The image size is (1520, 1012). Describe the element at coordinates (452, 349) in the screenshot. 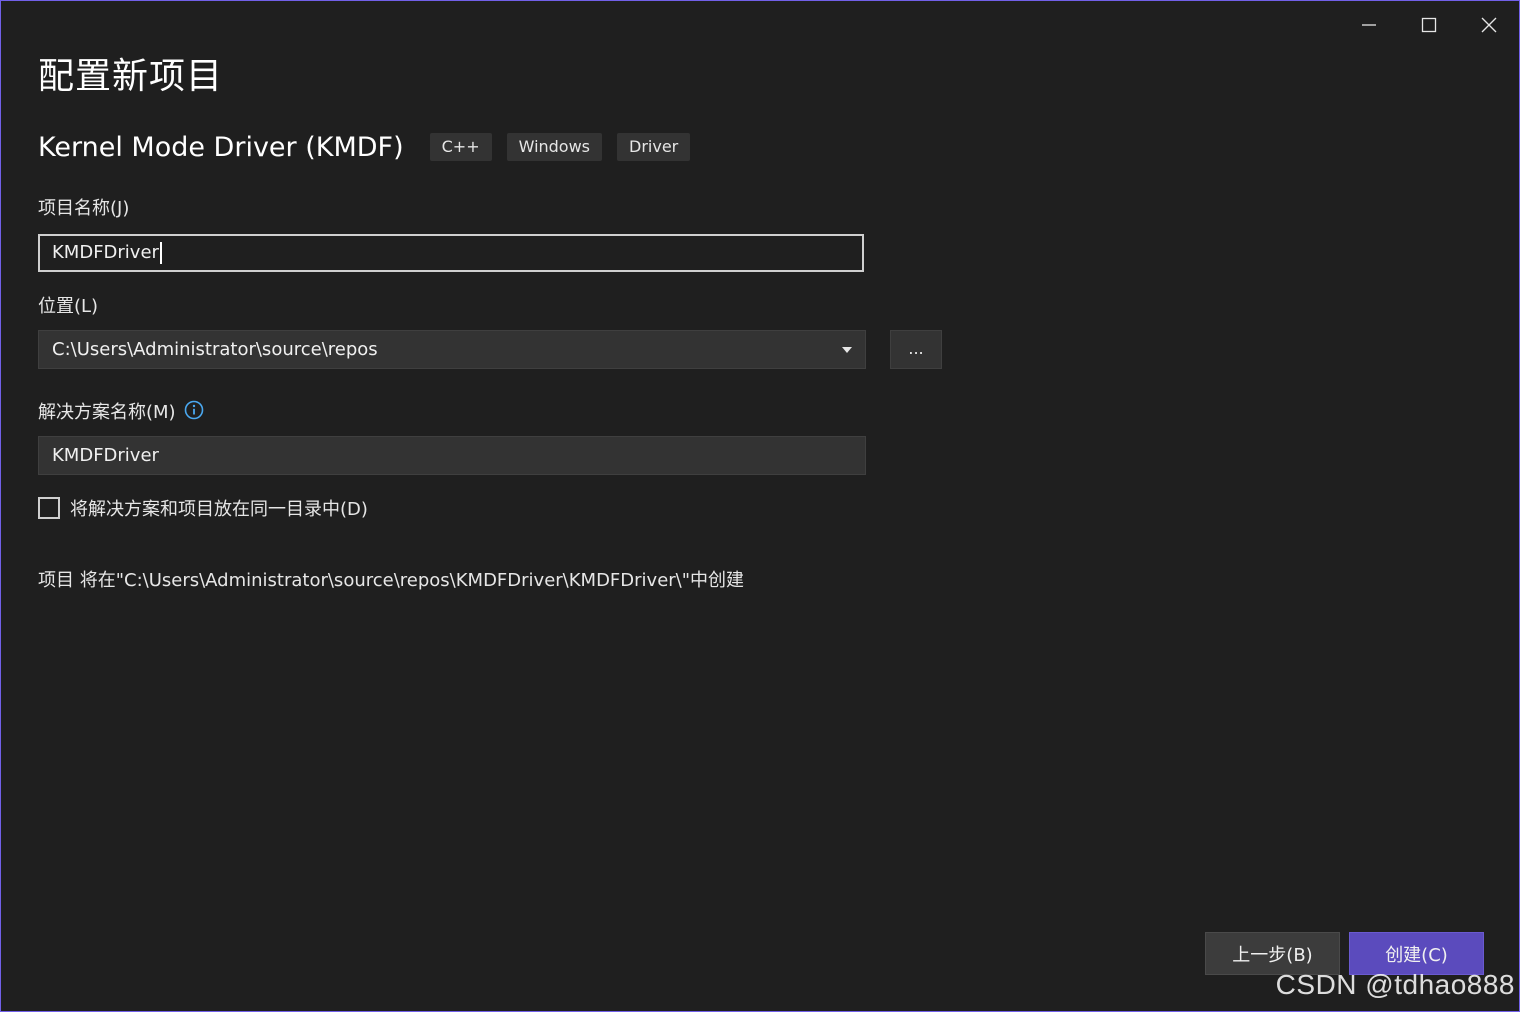

I see `location-combobox: C:\Users\Administrator\source\repos` at that location.